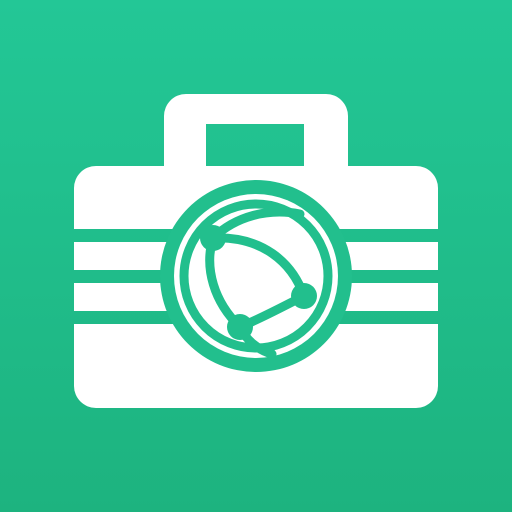 This screenshot has width=512, height=512. What do you see at coordinates (304, 296) in the screenshot?
I see `network-node-right` at bounding box center [304, 296].